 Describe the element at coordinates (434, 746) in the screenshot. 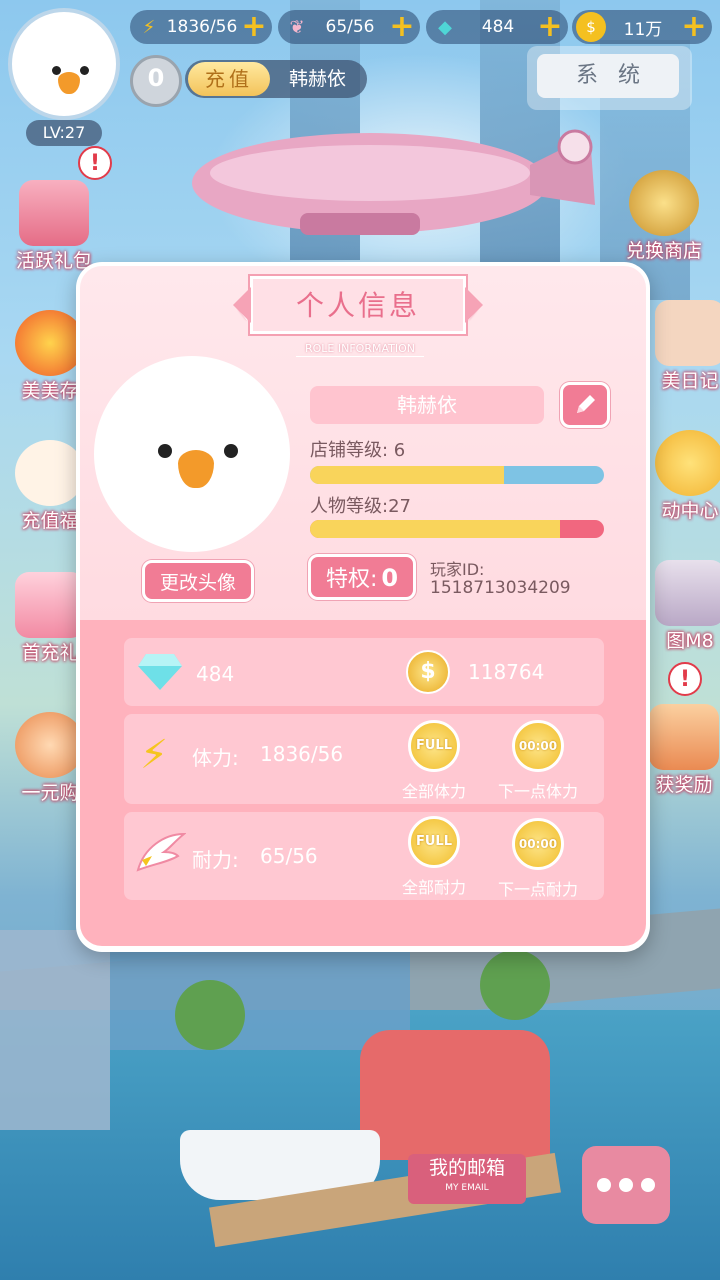

I see `full-energy-button: FULL` at that location.